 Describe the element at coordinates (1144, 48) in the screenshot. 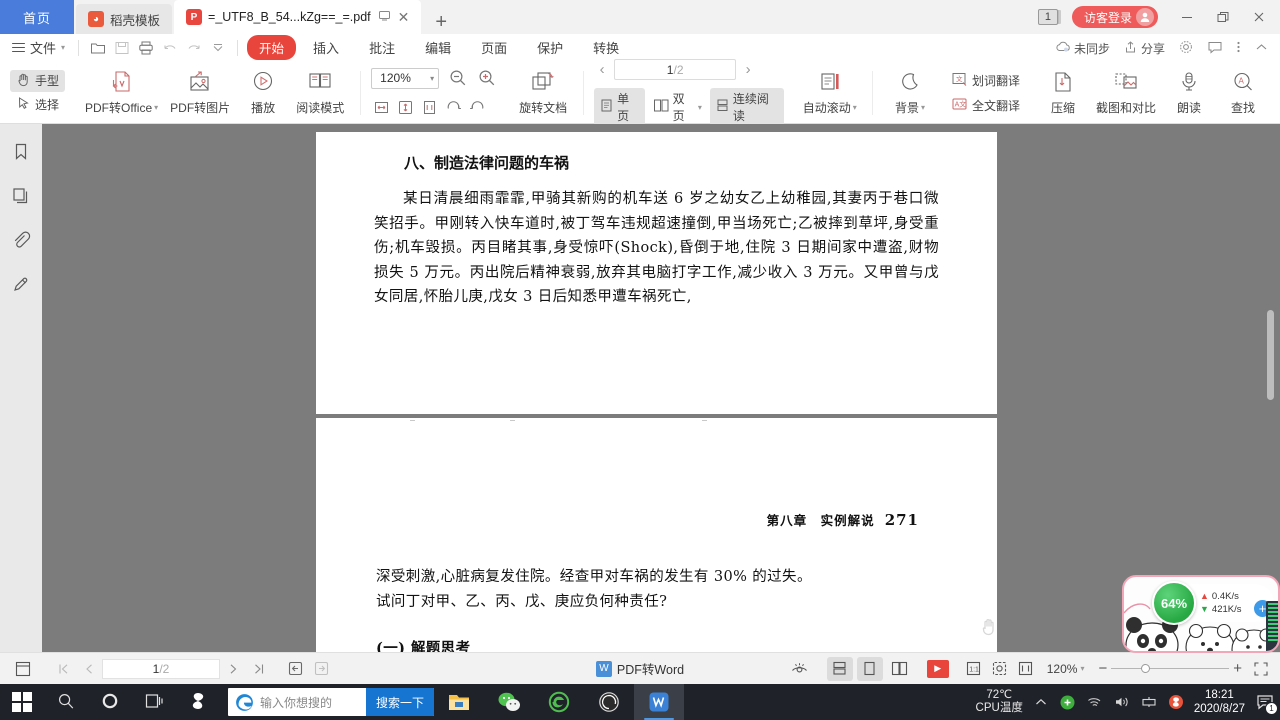

I see `share-button: 分享` at that location.